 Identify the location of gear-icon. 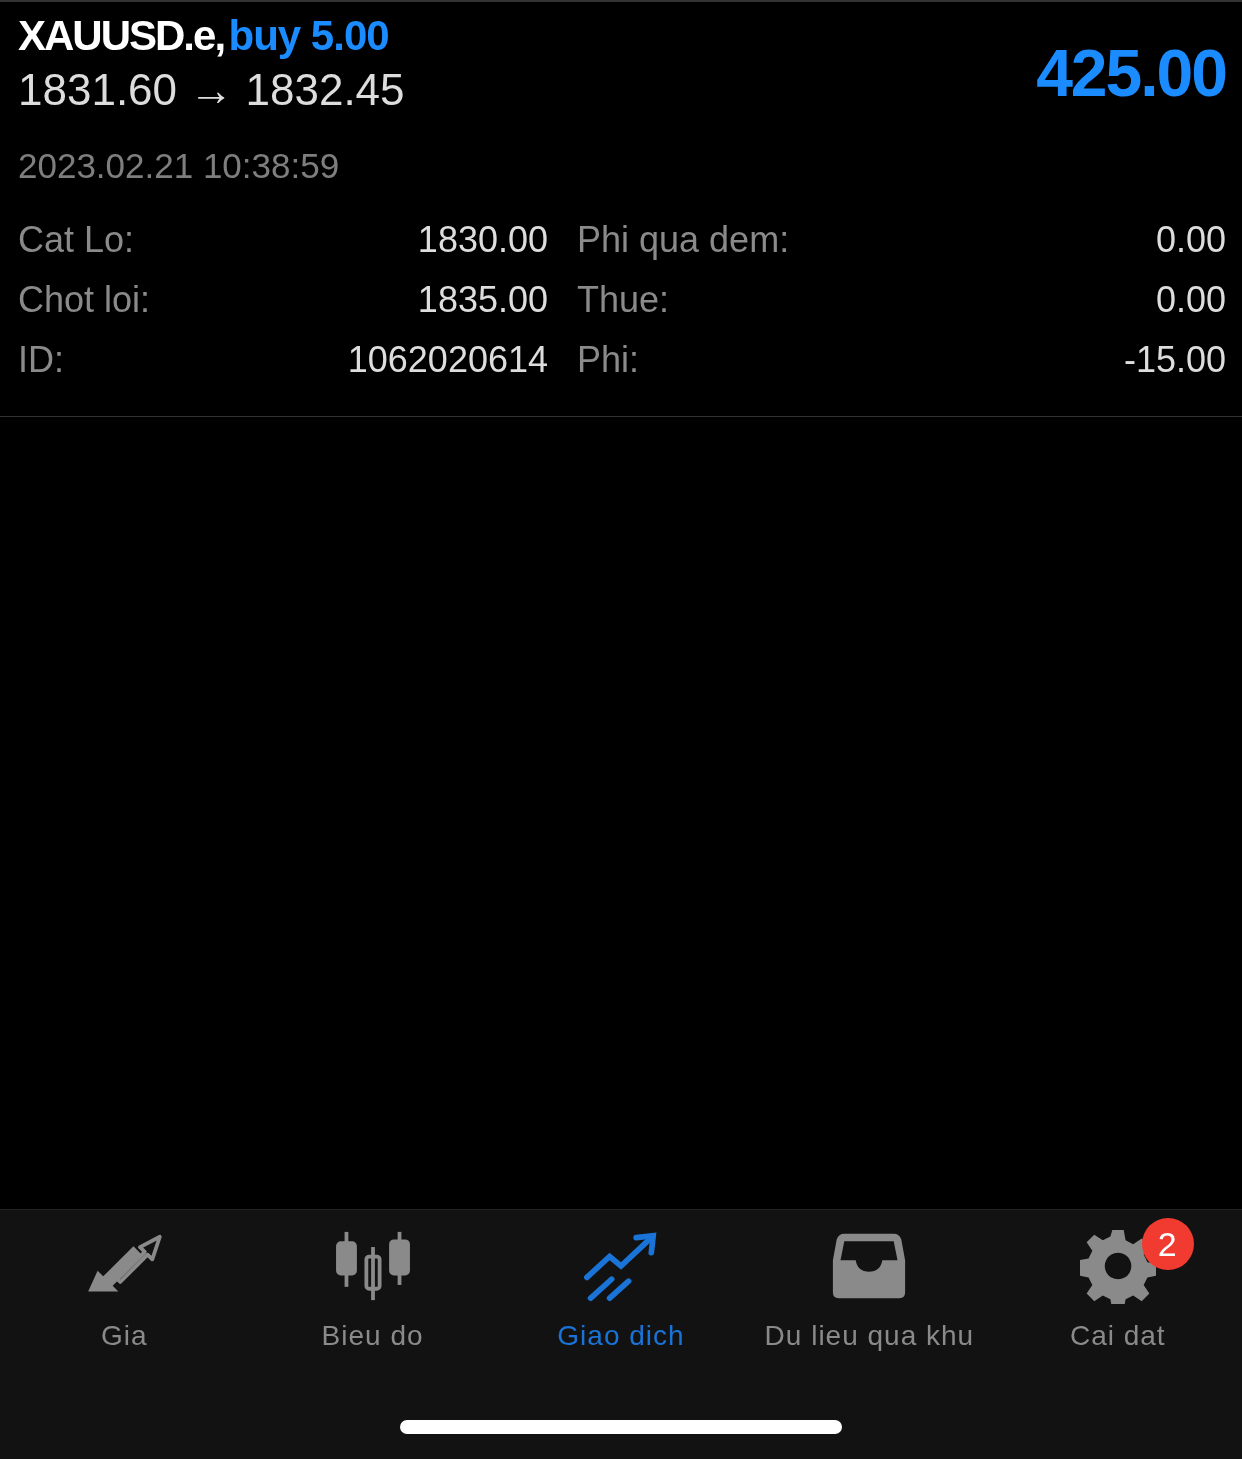
(1117, 1266).